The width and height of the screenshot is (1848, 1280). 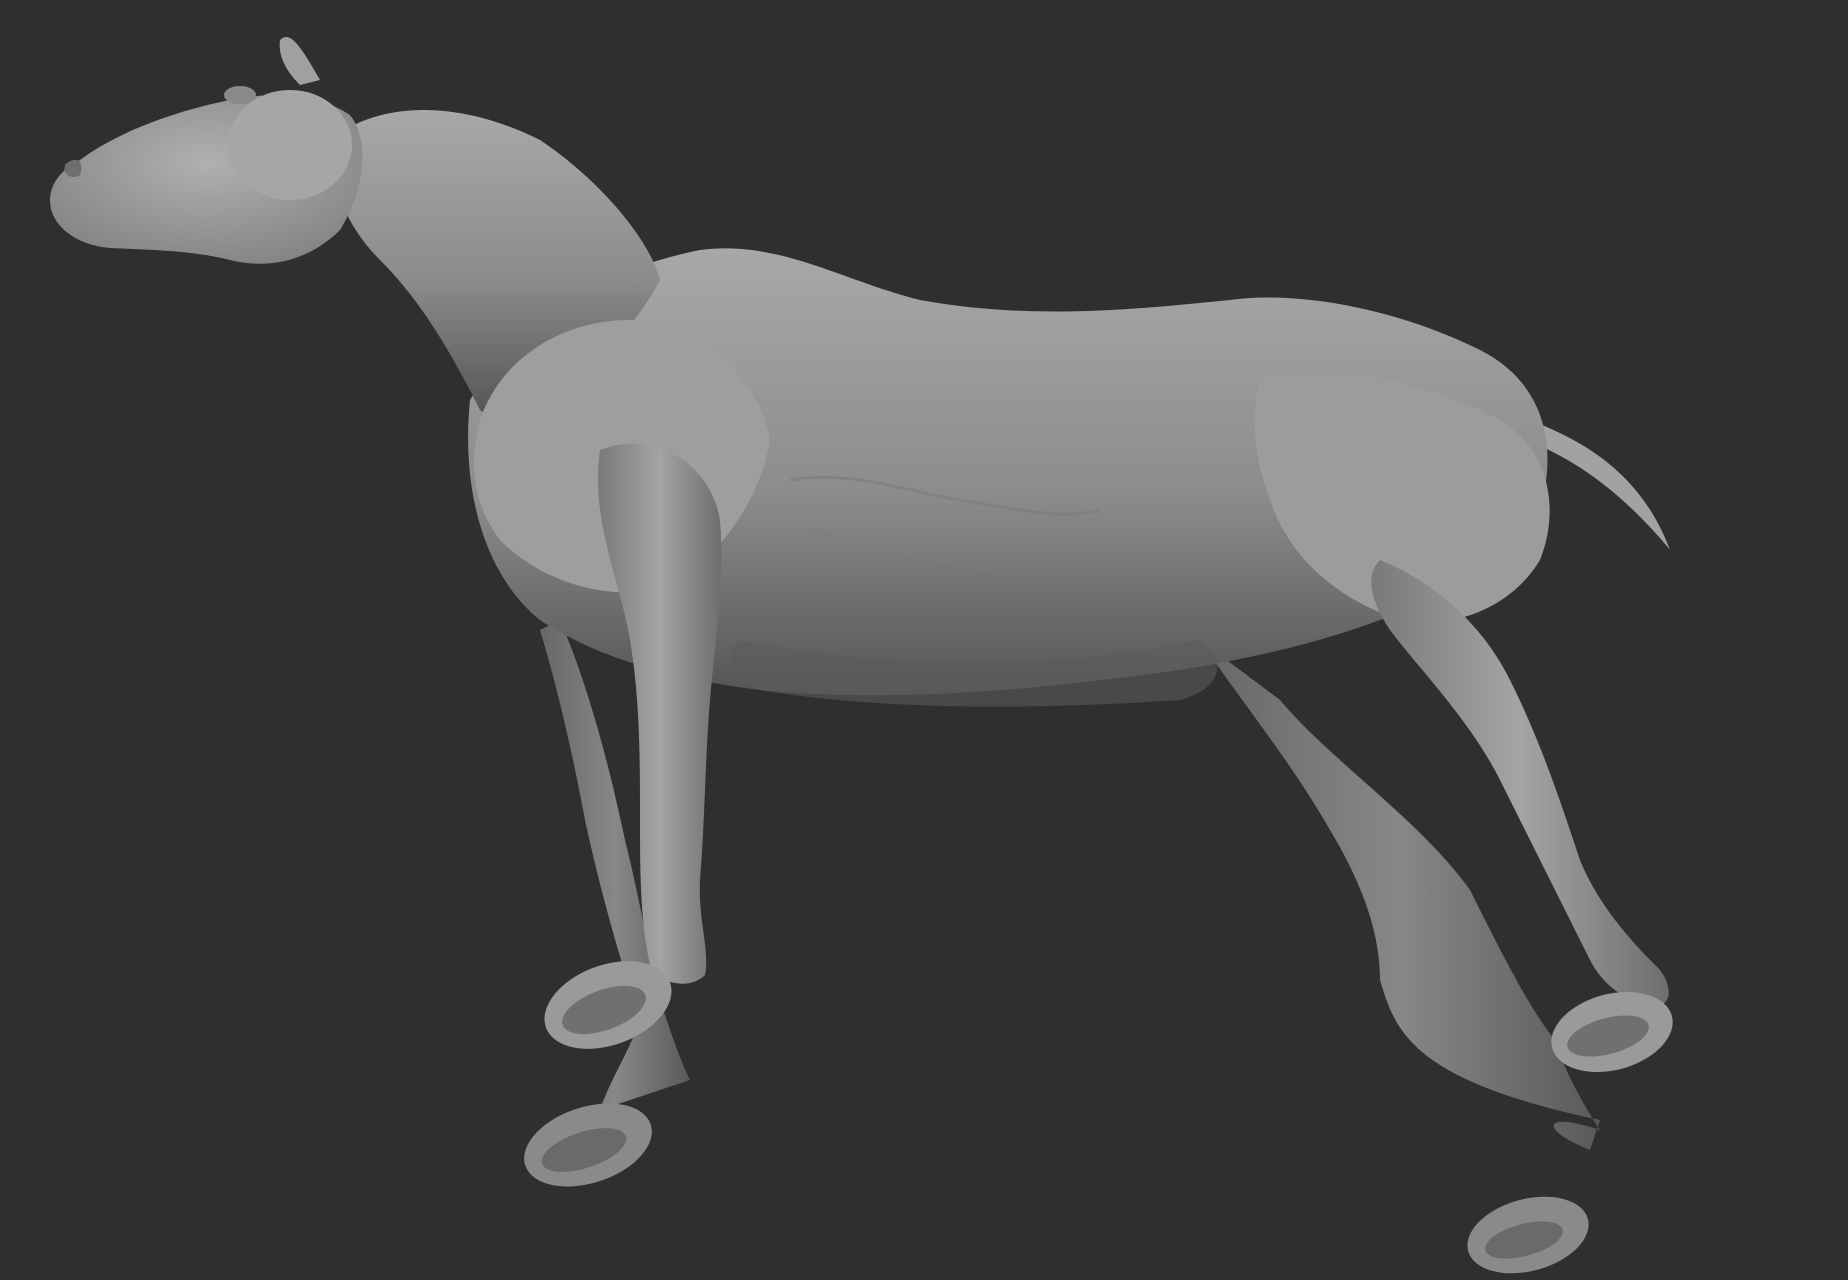 I want to click on cheek, so click(x=290, y=145).